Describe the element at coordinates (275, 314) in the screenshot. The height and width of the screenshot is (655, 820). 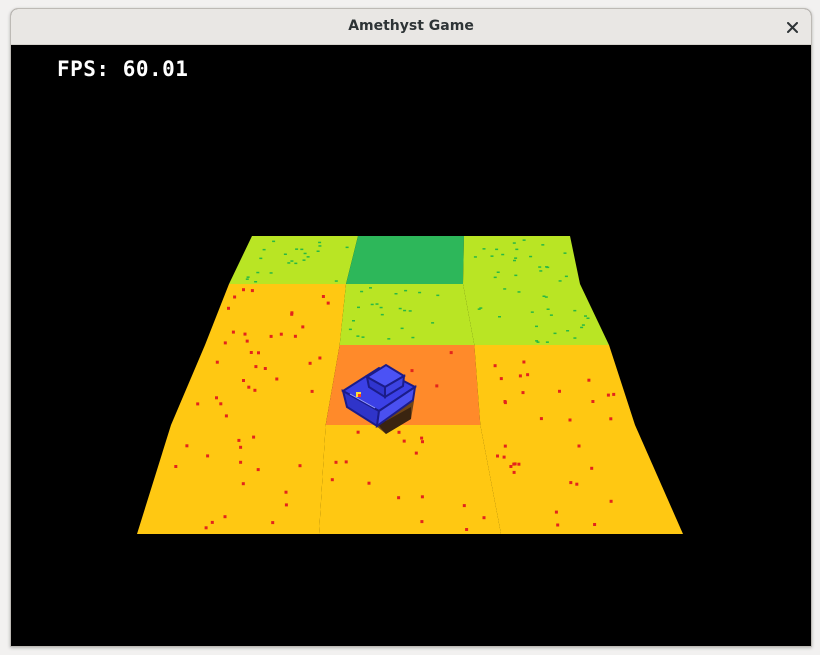
I see `board-tile-1-0-sand` at that location.